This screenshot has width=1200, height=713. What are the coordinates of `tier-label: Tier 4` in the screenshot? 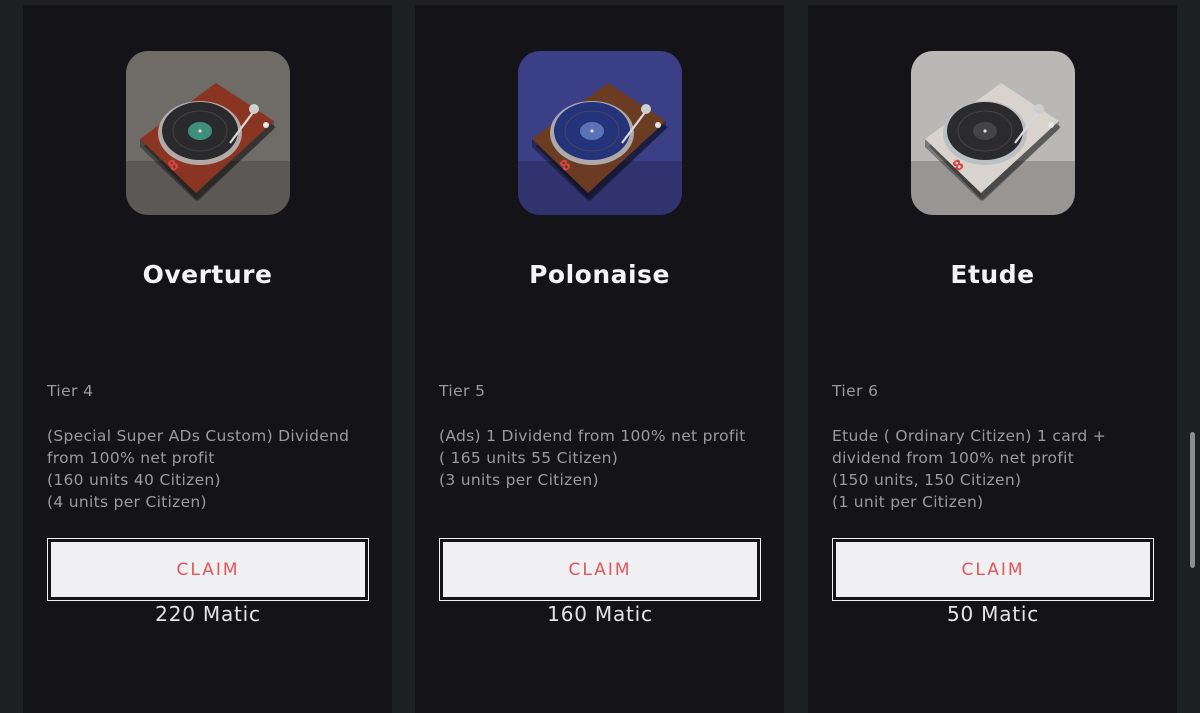 It's located at (70, 391).